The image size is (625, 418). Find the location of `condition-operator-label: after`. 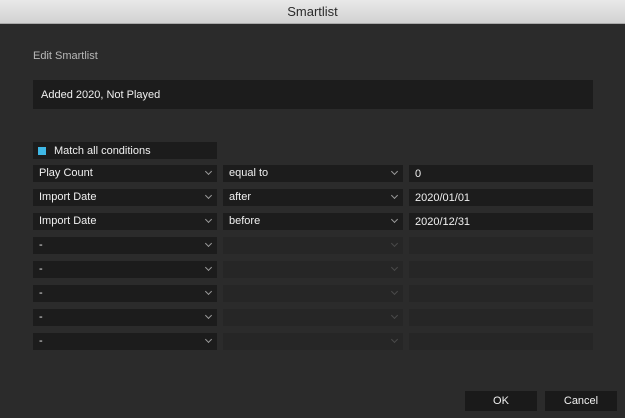

condition-operator-label: after is located at coordinates (240, 197).